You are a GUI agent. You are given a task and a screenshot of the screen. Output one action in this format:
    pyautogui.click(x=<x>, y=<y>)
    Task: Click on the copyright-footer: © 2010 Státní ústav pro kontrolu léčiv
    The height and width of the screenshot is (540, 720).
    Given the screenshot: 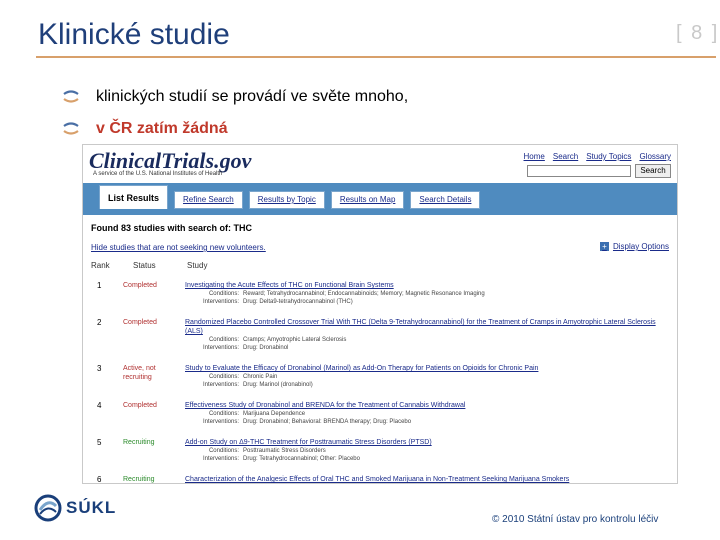 What is the action you would take?
    pyautogui.click(x=575, y=519)
    